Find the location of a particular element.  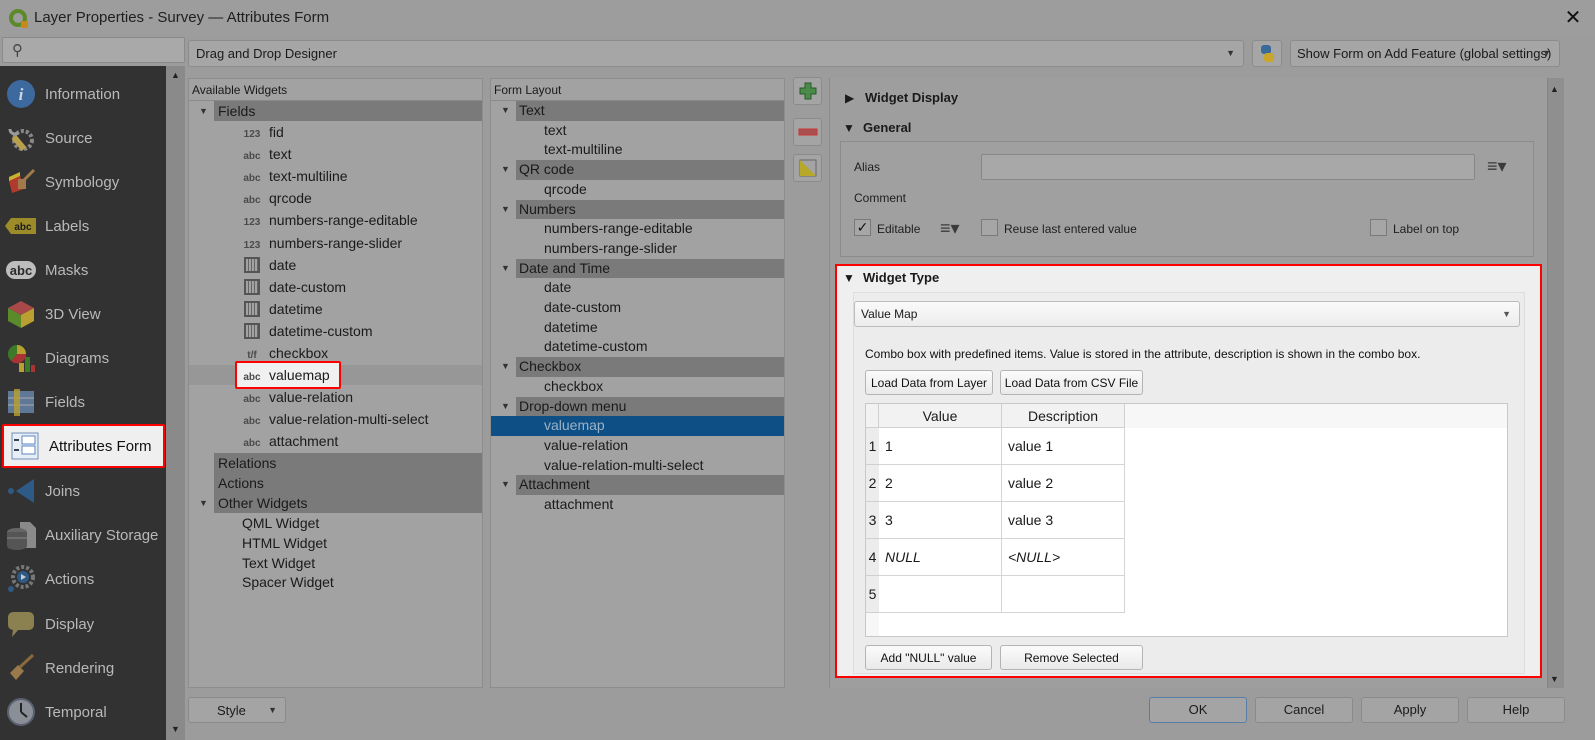

field-item: abc valuemap is located at coordinates (361, 375).